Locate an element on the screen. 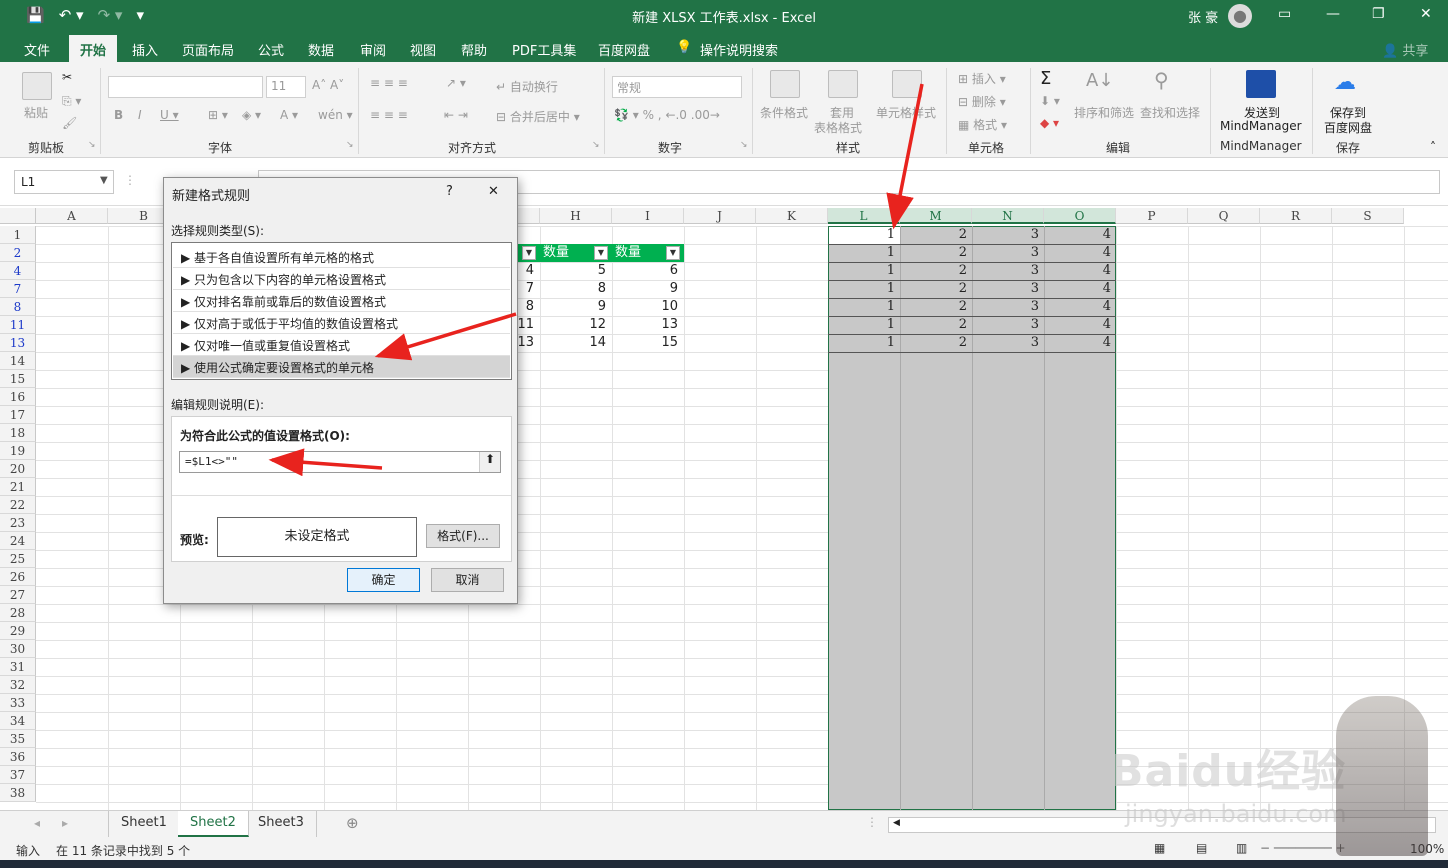  underline-icon: U ▾ is located at coordinates (169, 115).